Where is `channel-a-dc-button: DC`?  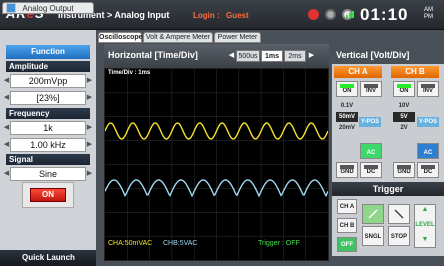
channel-a-dc-button: DC is located at coordinates (371, 170).